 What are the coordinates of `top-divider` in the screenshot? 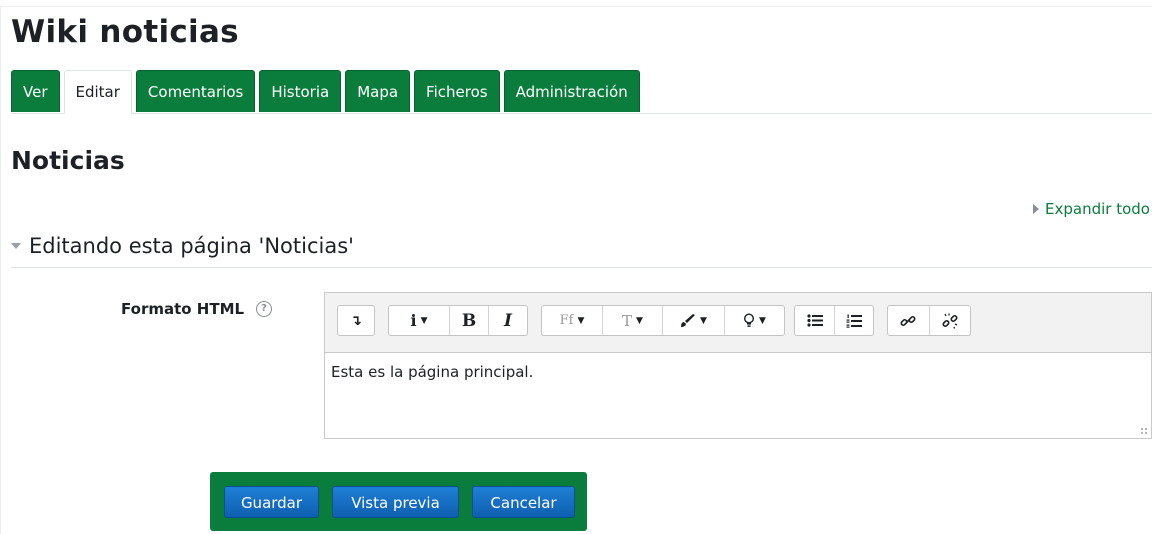 It's located at (576, 6).